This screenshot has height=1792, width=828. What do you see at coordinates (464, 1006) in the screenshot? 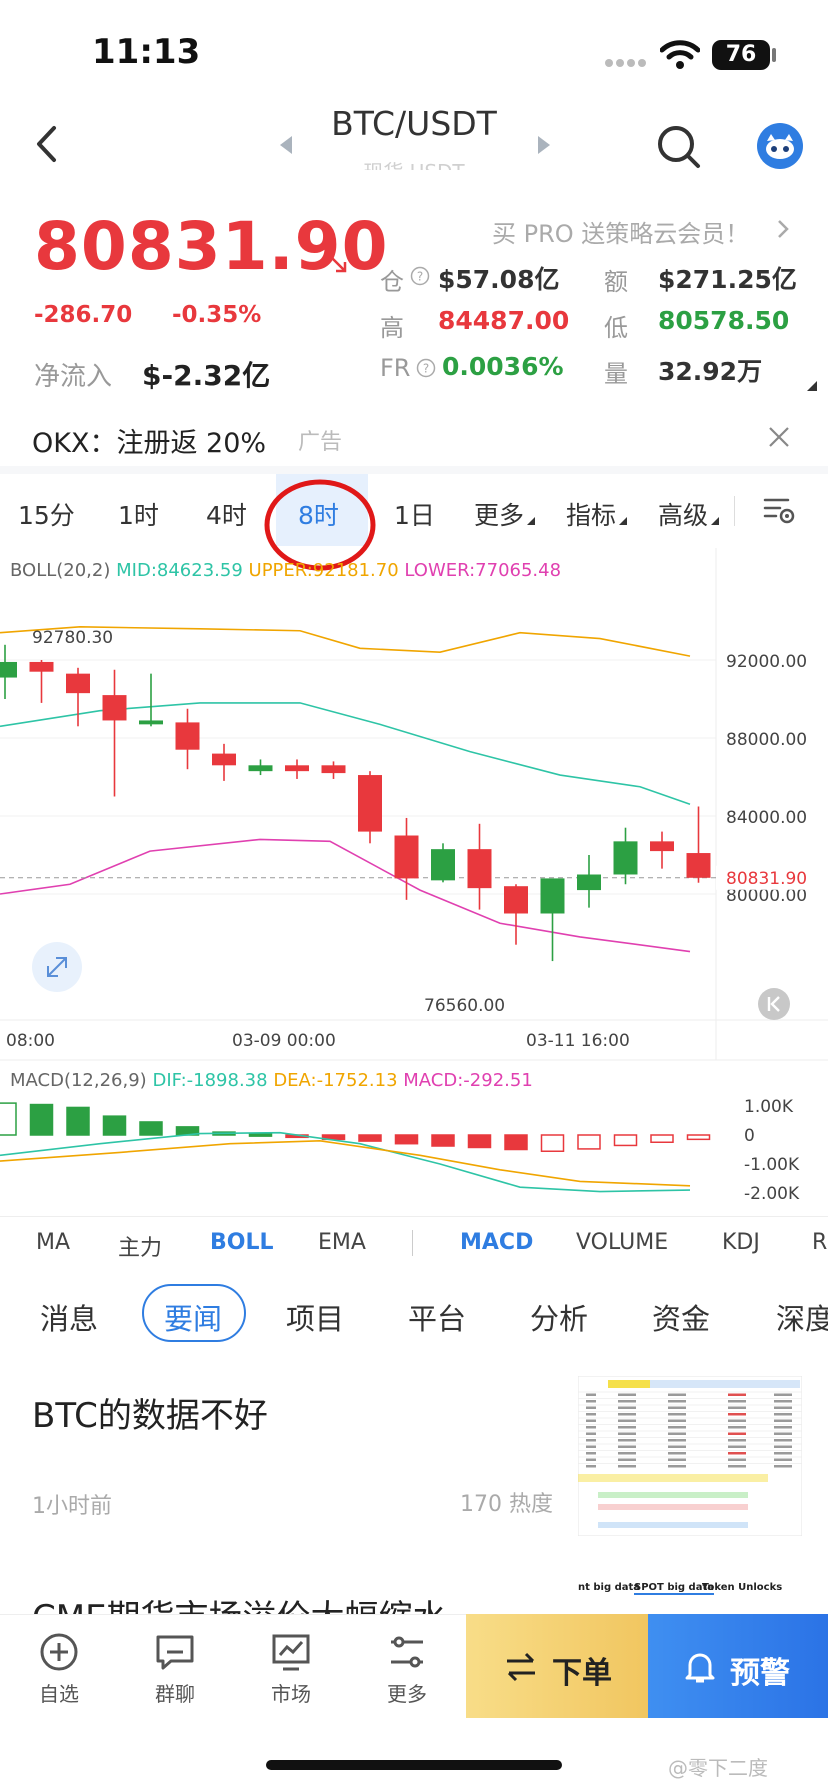
I see `low-marker-label: 76560.00` at bounding box center [464, 1006].